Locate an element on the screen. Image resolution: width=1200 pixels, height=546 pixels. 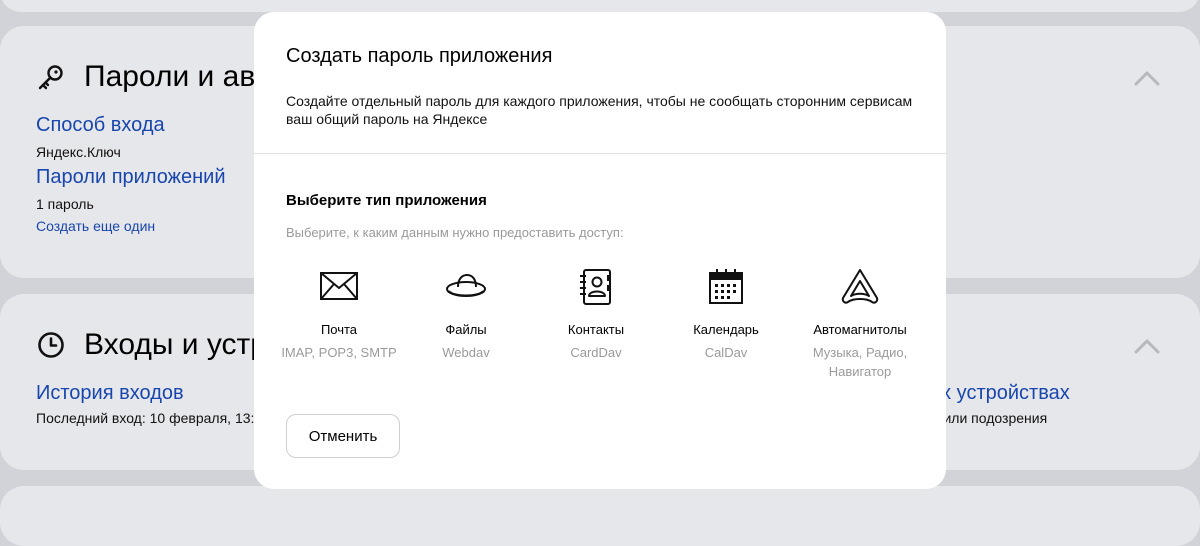
car-icon is located at coordinates (860, 286).